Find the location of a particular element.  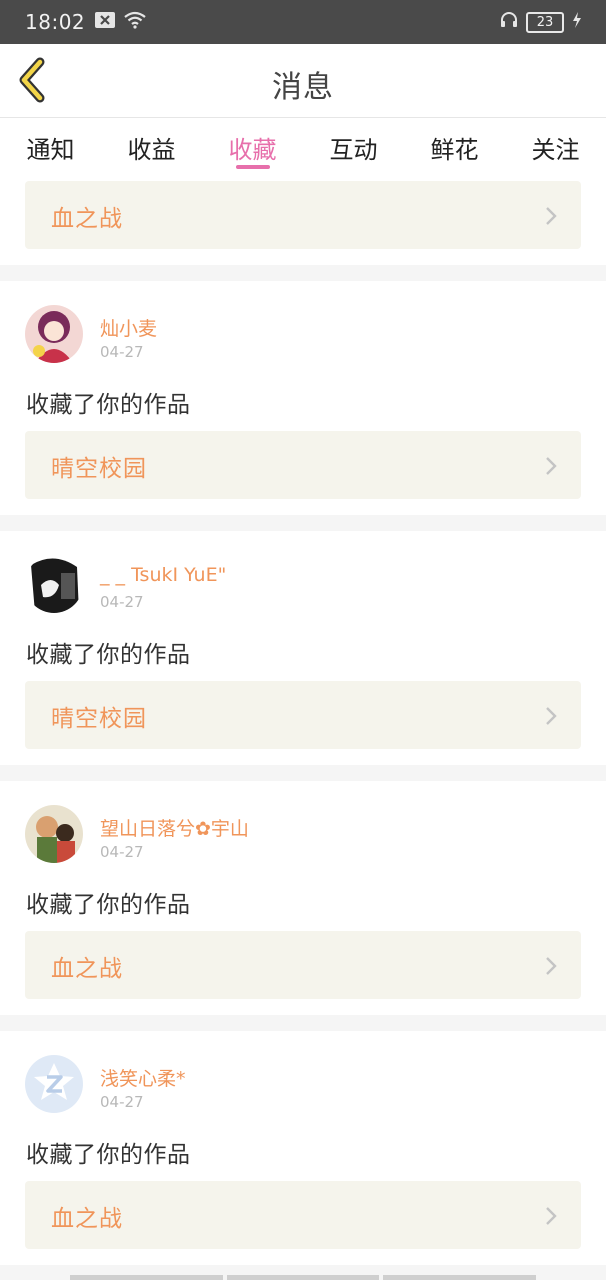

tab-notice: 通知 is located at coordinates (50, 149).